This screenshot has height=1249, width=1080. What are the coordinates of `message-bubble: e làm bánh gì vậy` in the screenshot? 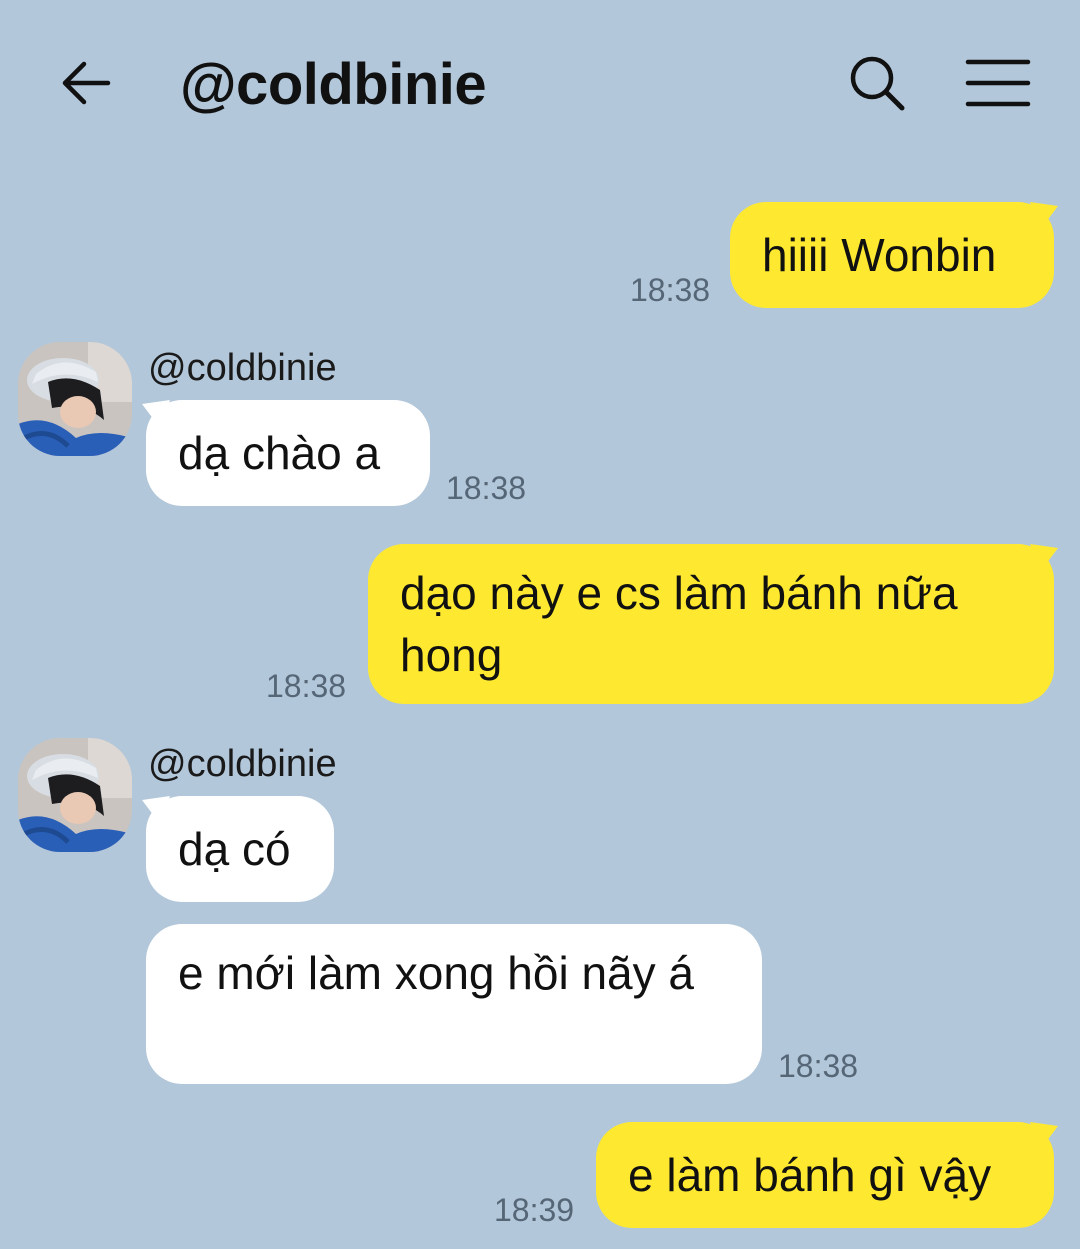 It's located at (825, 1175).